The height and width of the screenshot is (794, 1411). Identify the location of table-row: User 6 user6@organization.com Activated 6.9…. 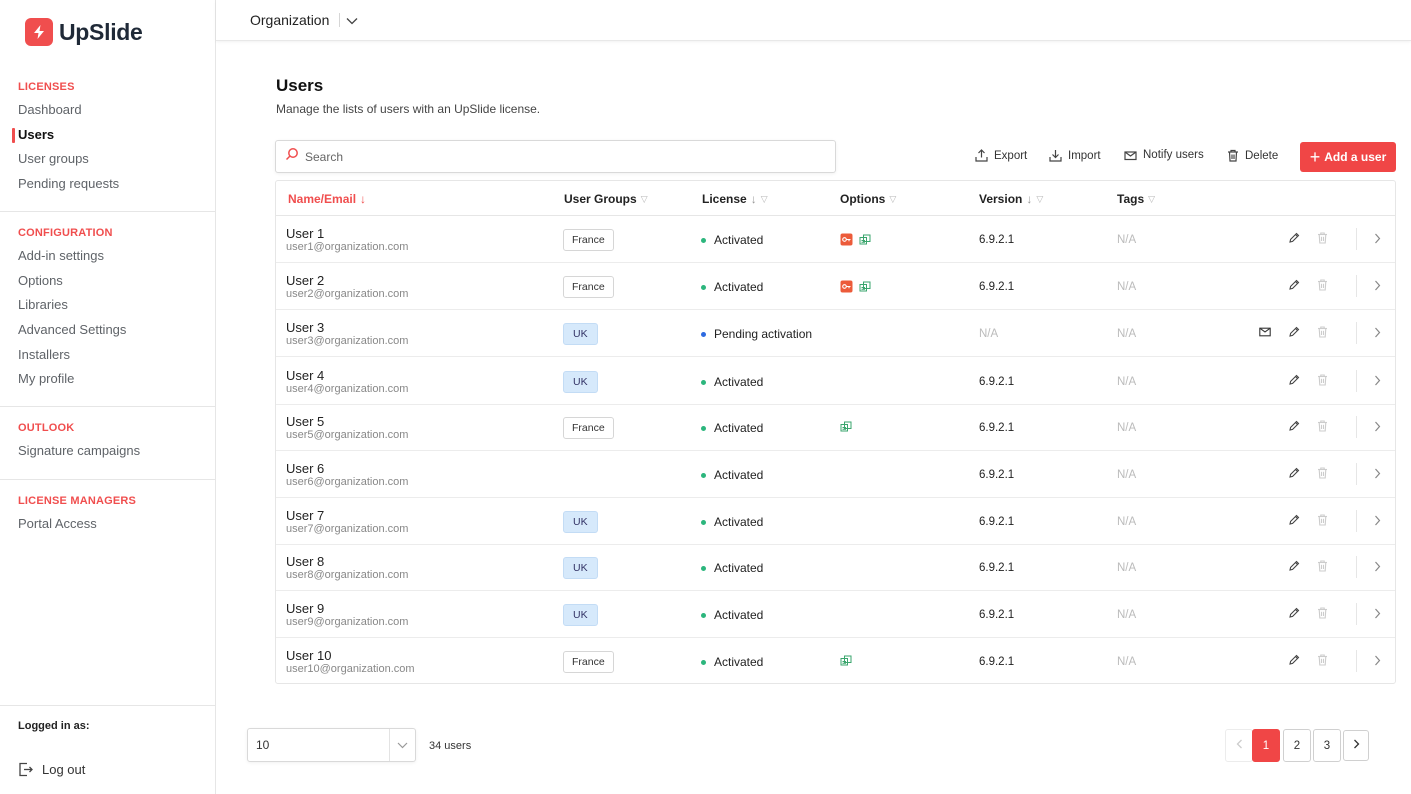
(835, 474).